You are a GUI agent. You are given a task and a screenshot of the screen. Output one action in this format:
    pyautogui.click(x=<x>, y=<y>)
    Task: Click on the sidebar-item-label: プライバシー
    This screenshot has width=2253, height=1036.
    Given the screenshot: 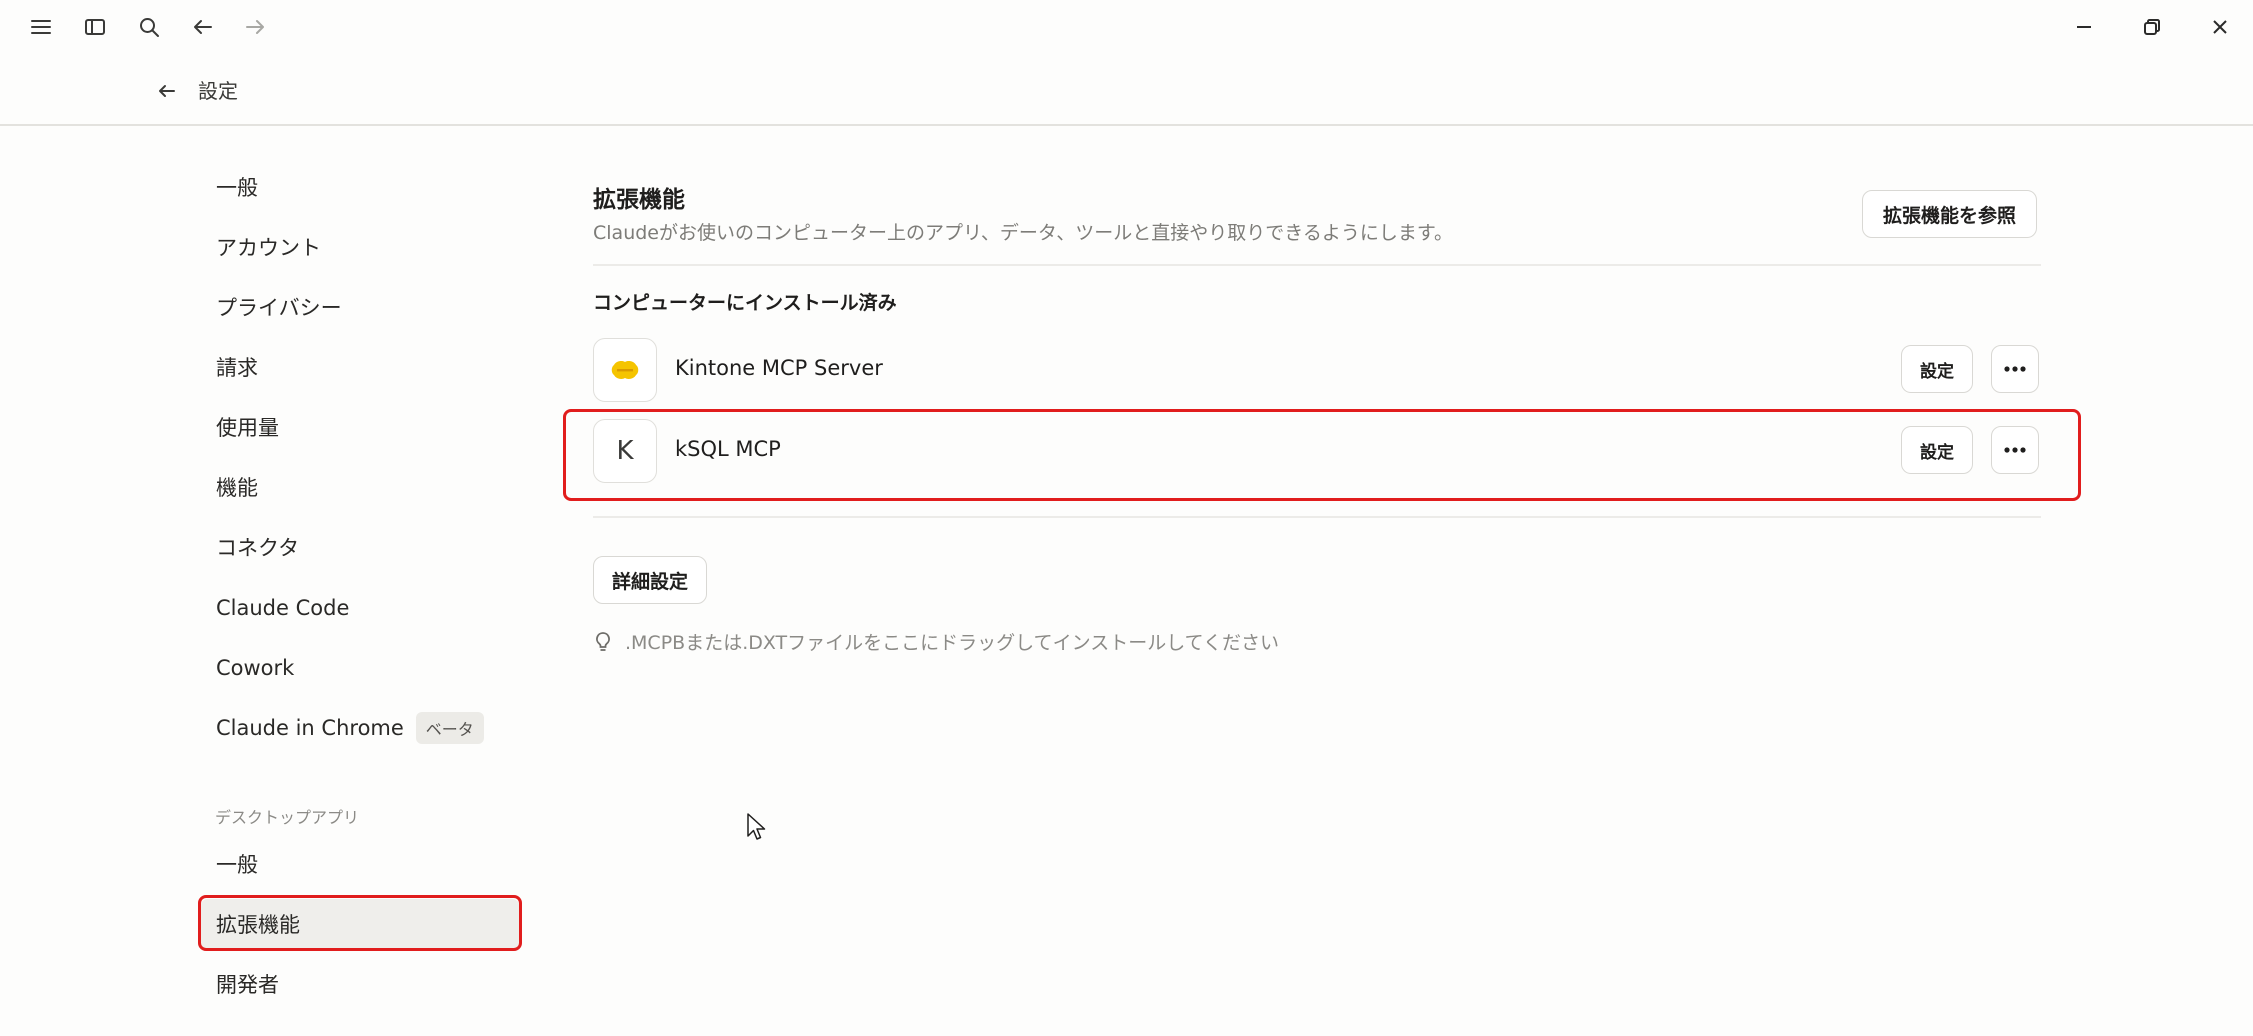 What is the action you would take?
    pyautogui.click(x=279, y=308)
    